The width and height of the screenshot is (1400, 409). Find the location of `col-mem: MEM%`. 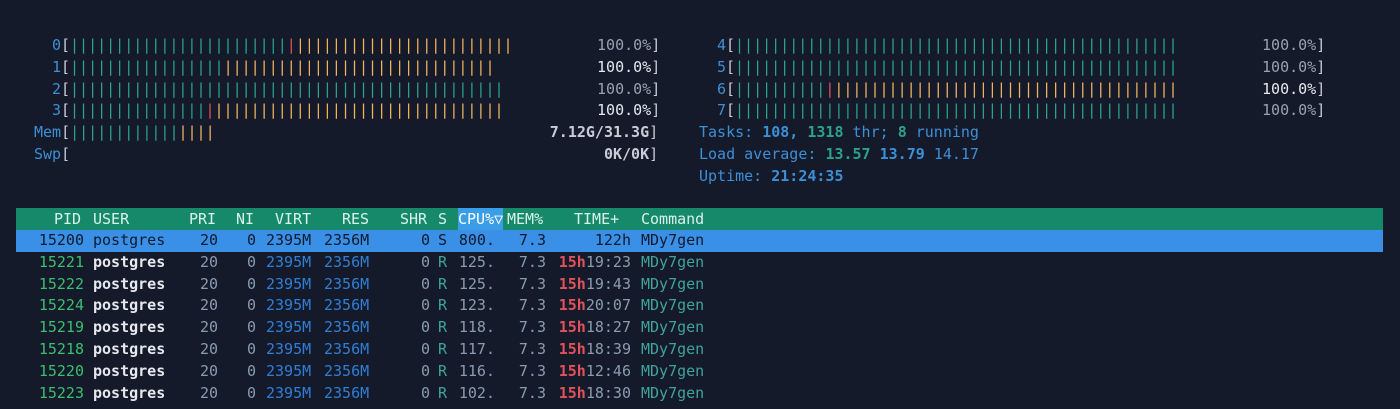

col-mem: MEM% is located at coordinates (525, 219).